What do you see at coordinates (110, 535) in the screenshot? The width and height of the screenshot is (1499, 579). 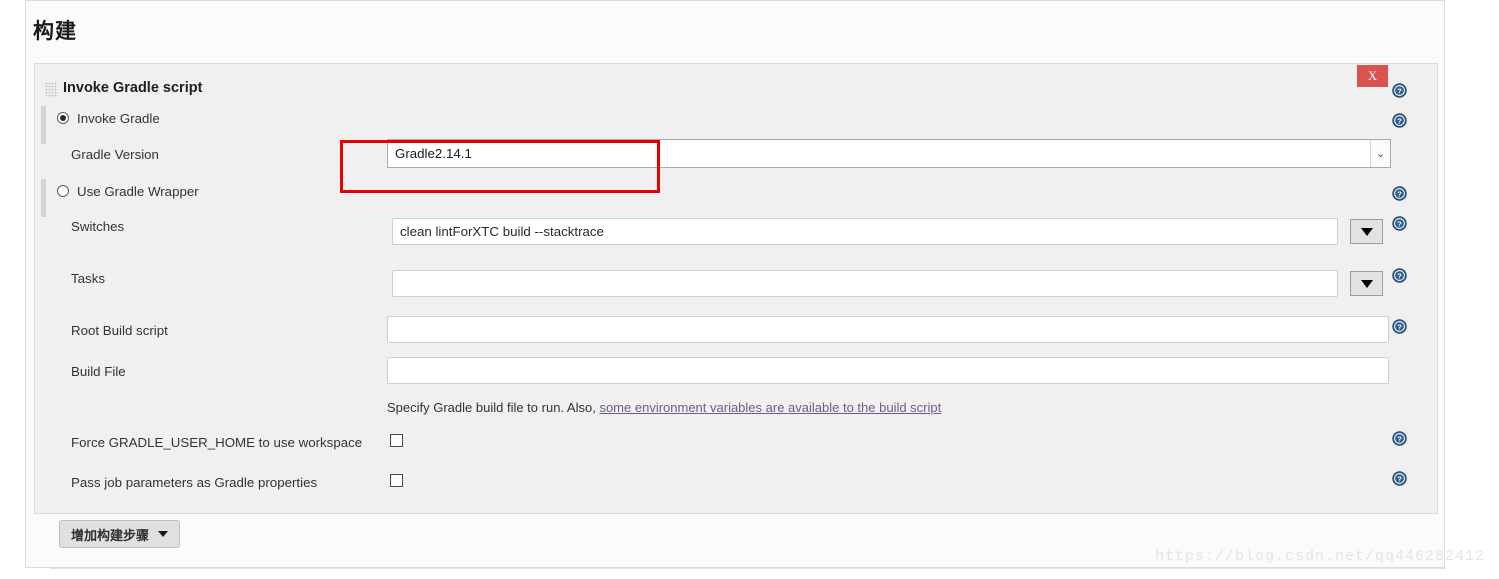 I see `add-build-step-label: 增加构建步骤` at bounding box center [110, 535].